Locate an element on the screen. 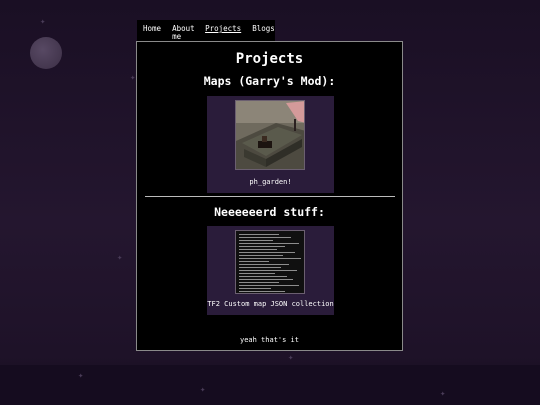 The height and width of the screenshot is (405, 540). page-title: Projects is located at coordinates (269, 59).